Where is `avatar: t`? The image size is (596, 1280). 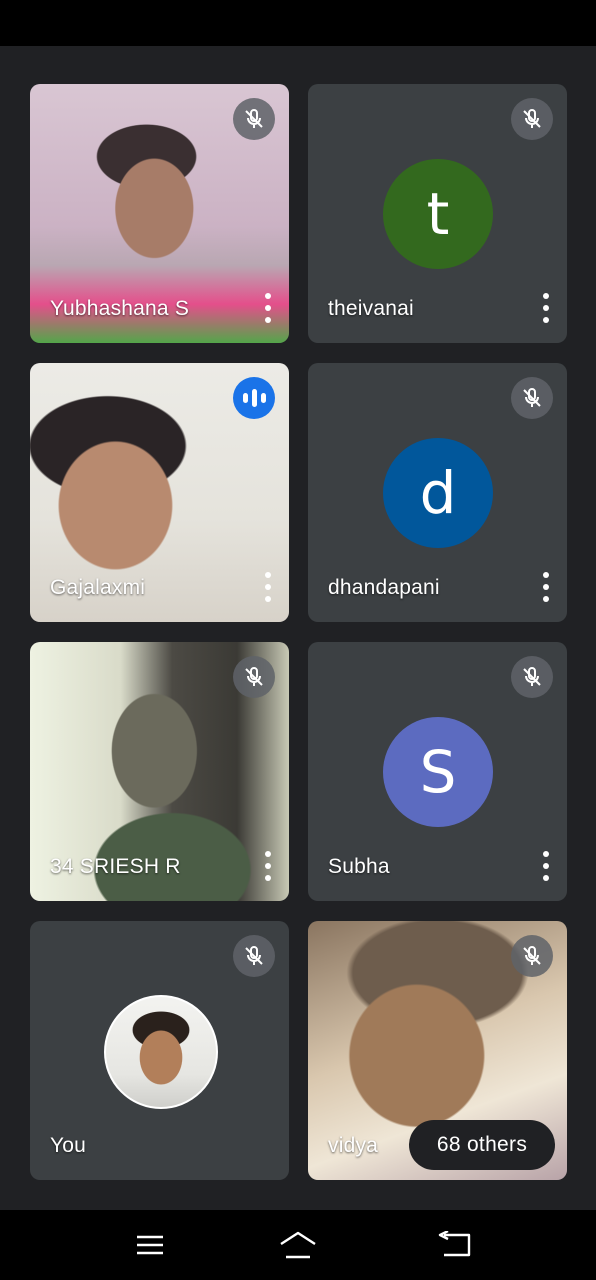 avatar: t is located at coordinates (438, 214).